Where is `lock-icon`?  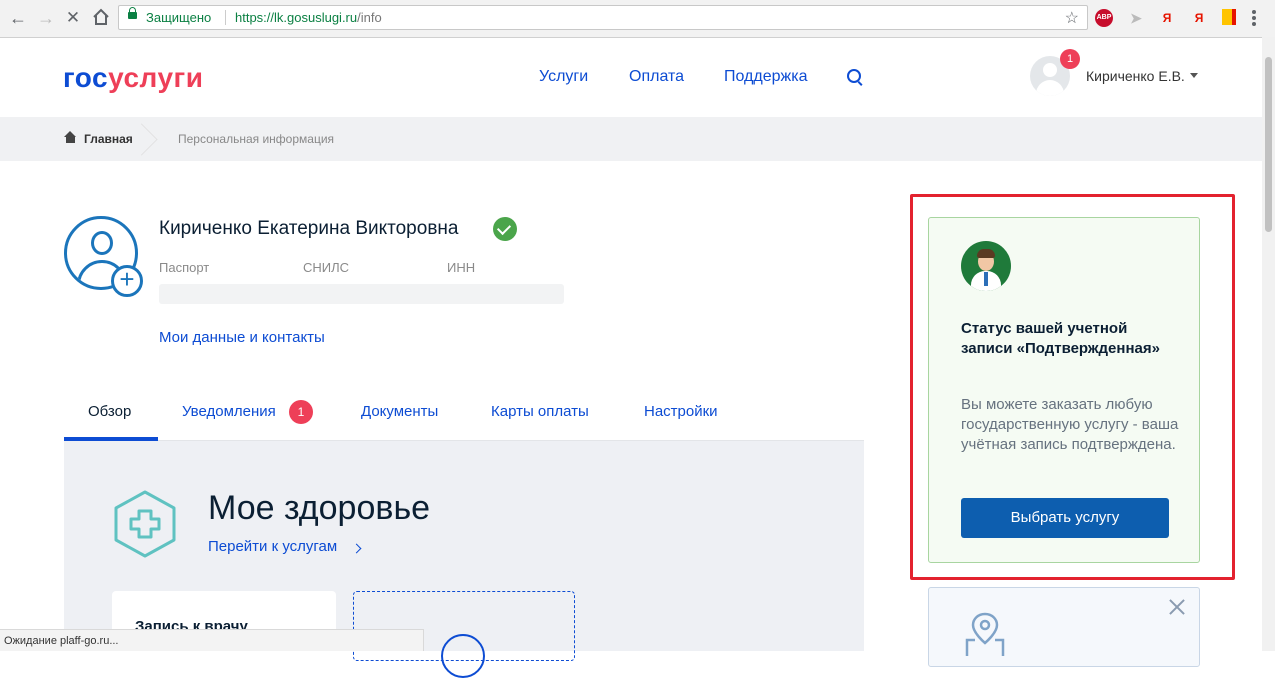 lock-icon is located at coordinates (132, 13).